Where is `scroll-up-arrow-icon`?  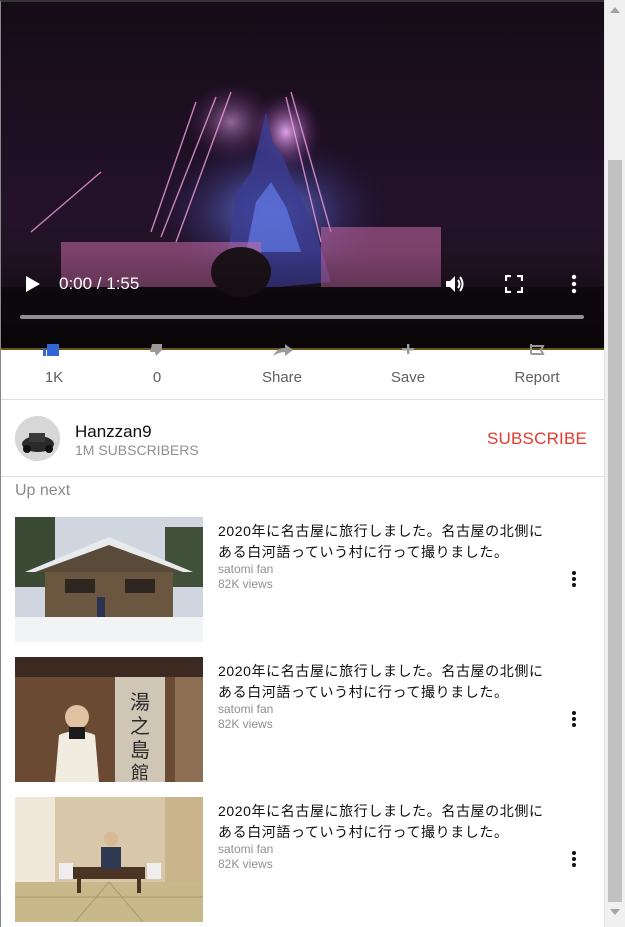 scroll-up-arrow-icon is located at coordinates (615, 10).